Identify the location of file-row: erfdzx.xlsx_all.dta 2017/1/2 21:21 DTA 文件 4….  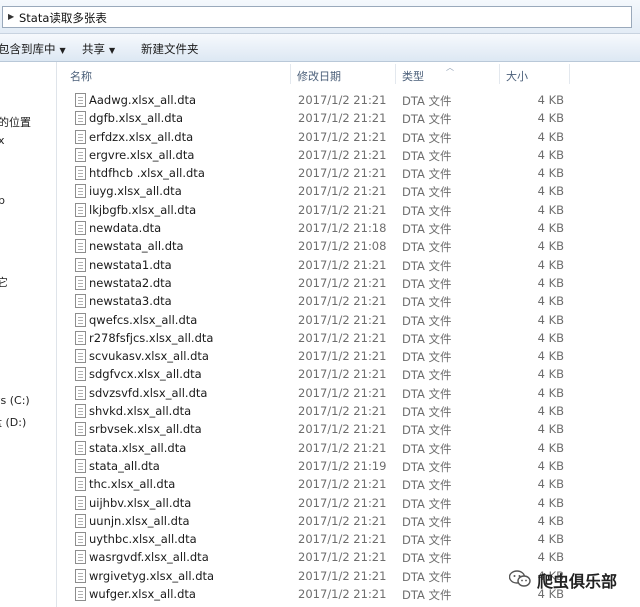
(349, 137).